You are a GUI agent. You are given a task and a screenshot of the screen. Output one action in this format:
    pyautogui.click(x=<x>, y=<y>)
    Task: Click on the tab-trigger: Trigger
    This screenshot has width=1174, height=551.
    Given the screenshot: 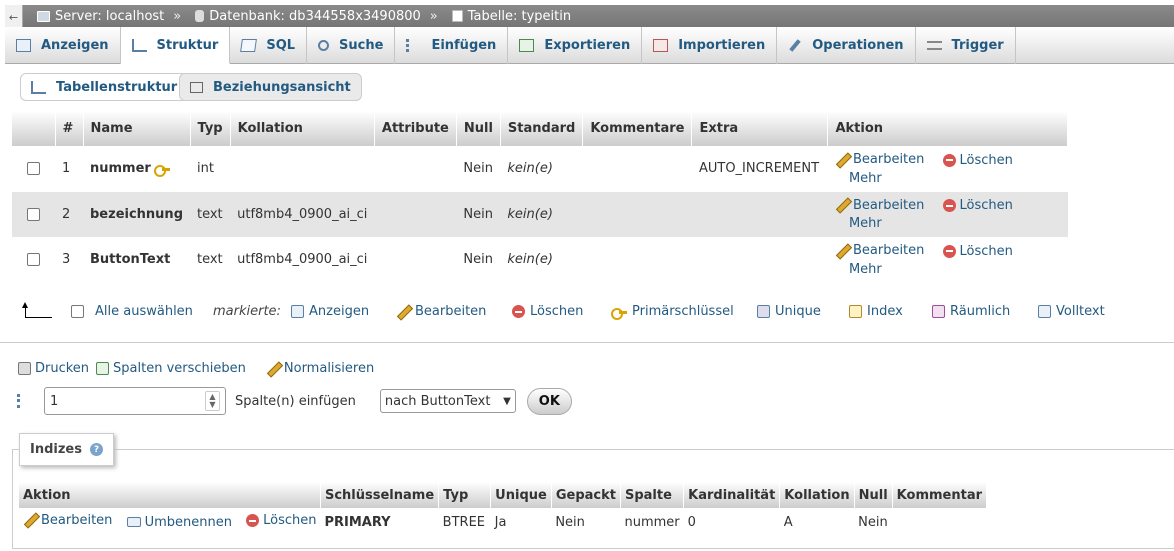 What is the action you would take?
    pyautogui.click(x=966, y=45)
    